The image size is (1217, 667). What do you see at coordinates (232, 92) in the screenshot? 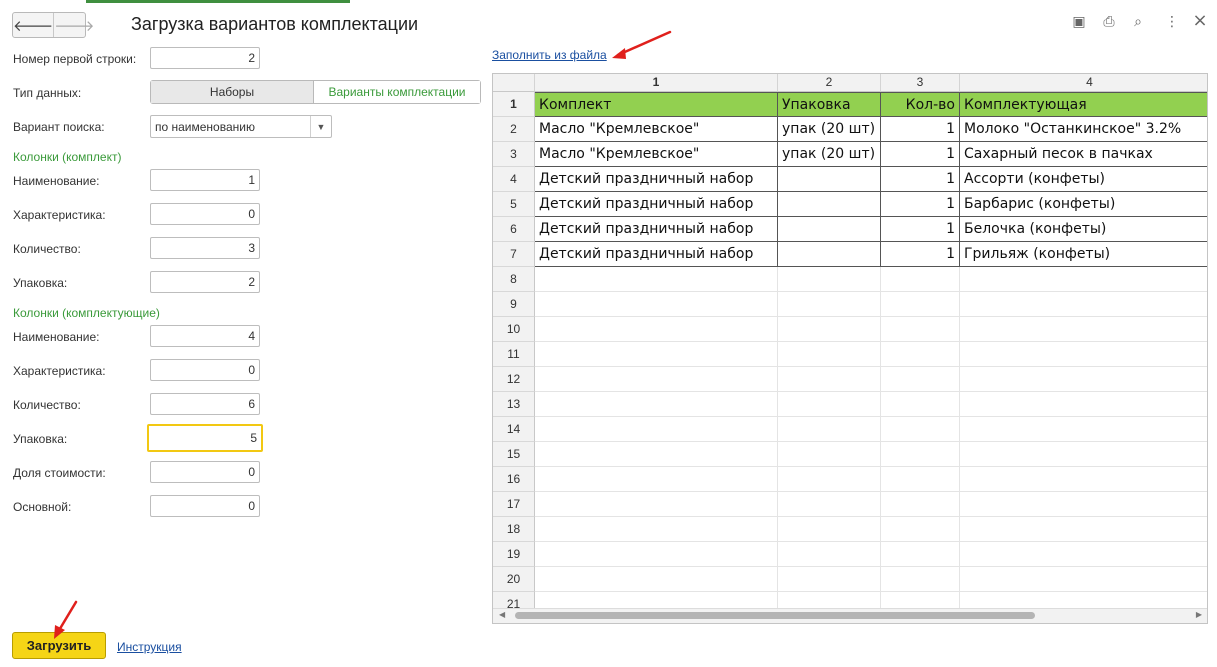
I see `data-type-option-sets: Наборы` at bounding box center [232, 92].